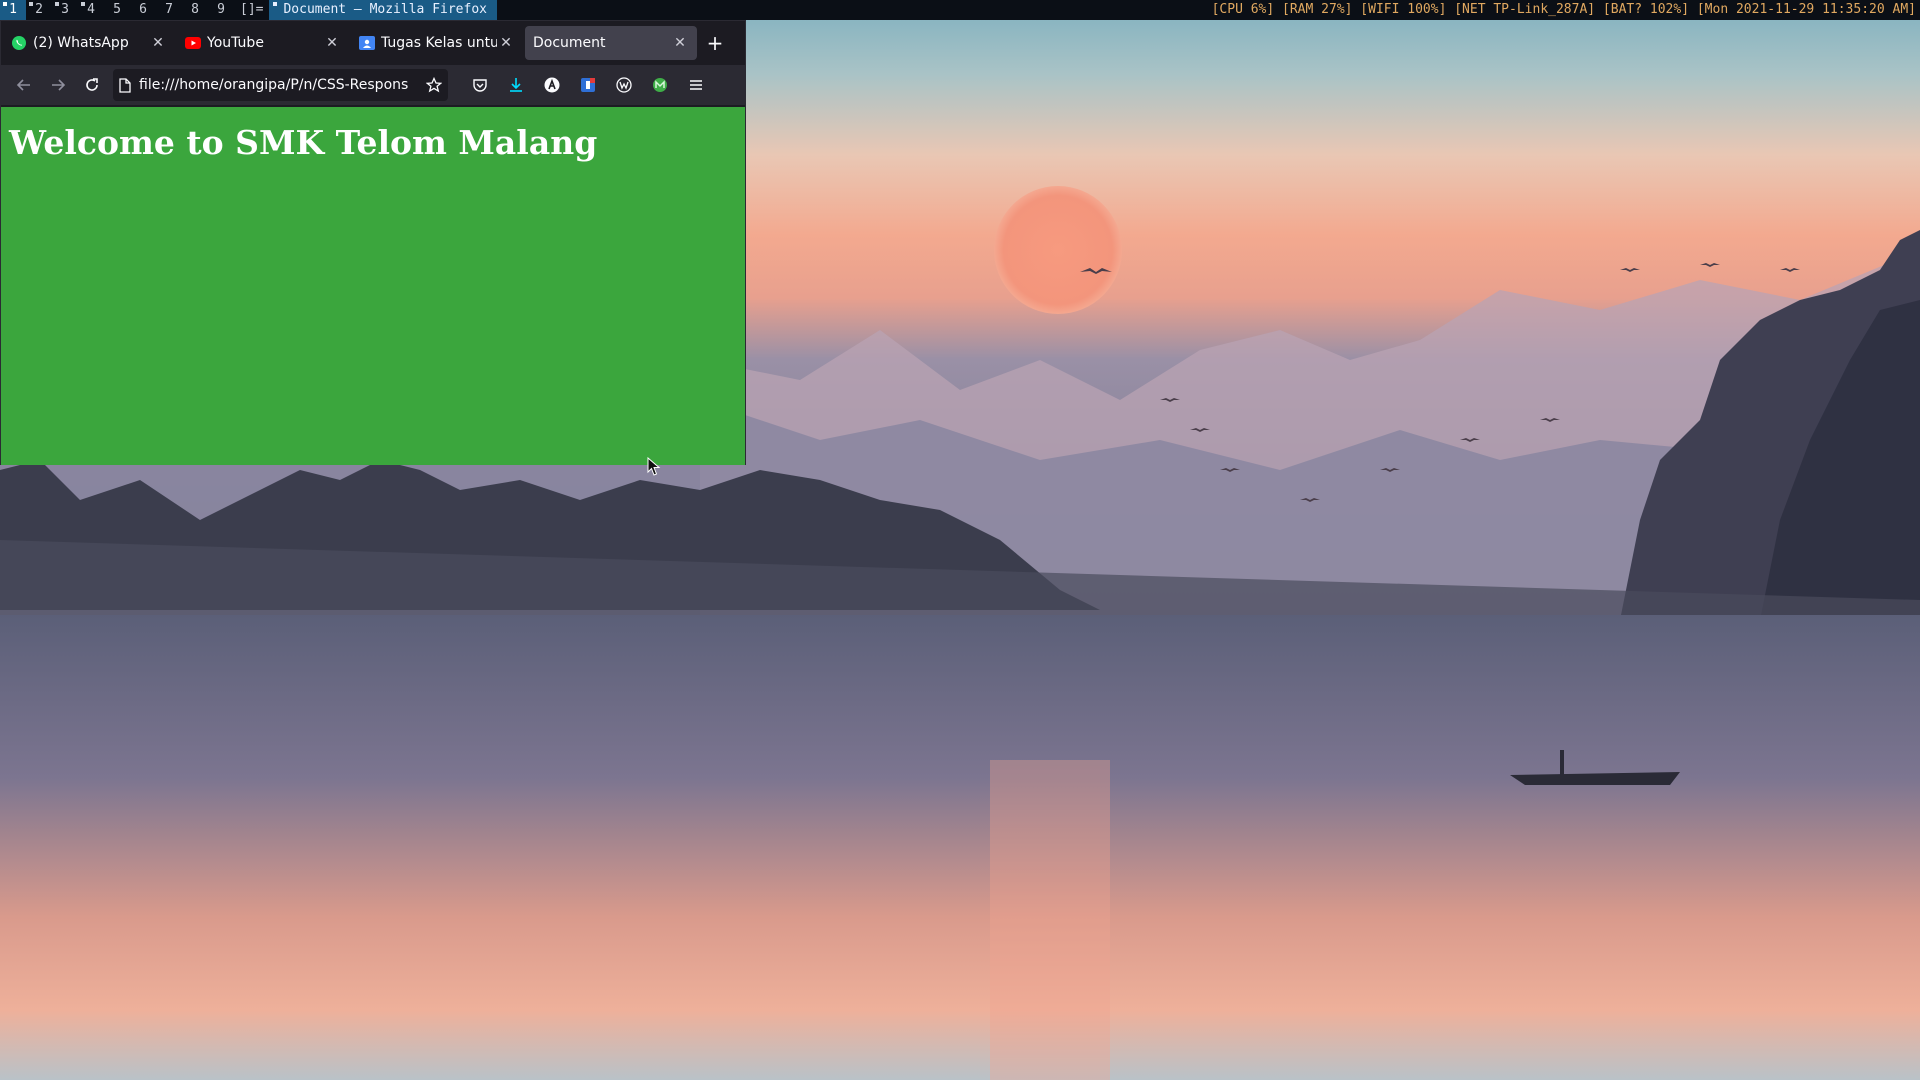  I want to click on tab-label: Tugas Kelas untuk, so click(439, 43).